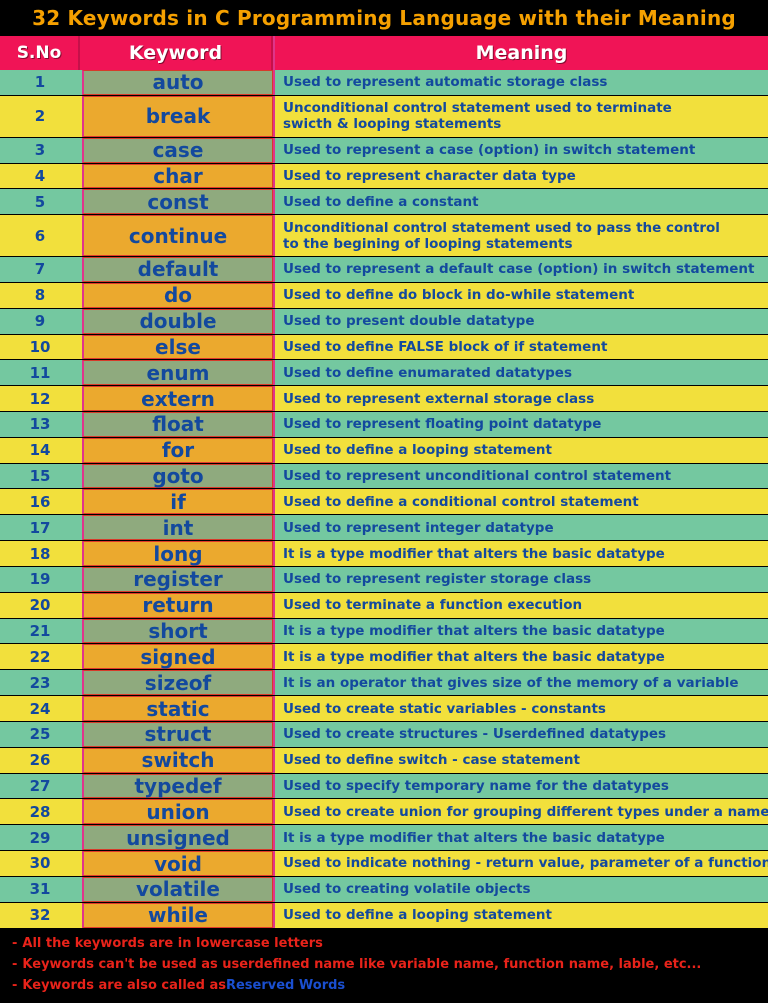 The height and width of the screenshot is (1003, 768). Describe the element at coordinates (40, 889) in the screenshot. I see `sno-value: 31` at that location.